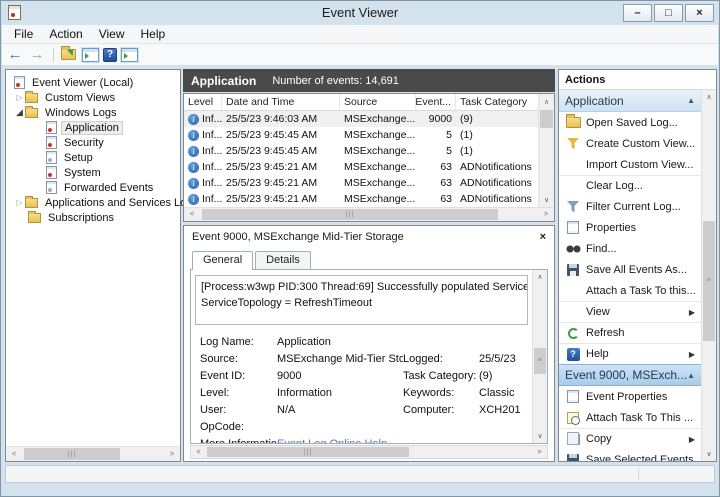 The height and width of the screenshot is (497, 720). What do you see at coordinates (65, 34) in the screenshot?
I see `menu-action: Action` at bounding box center [65, 34].